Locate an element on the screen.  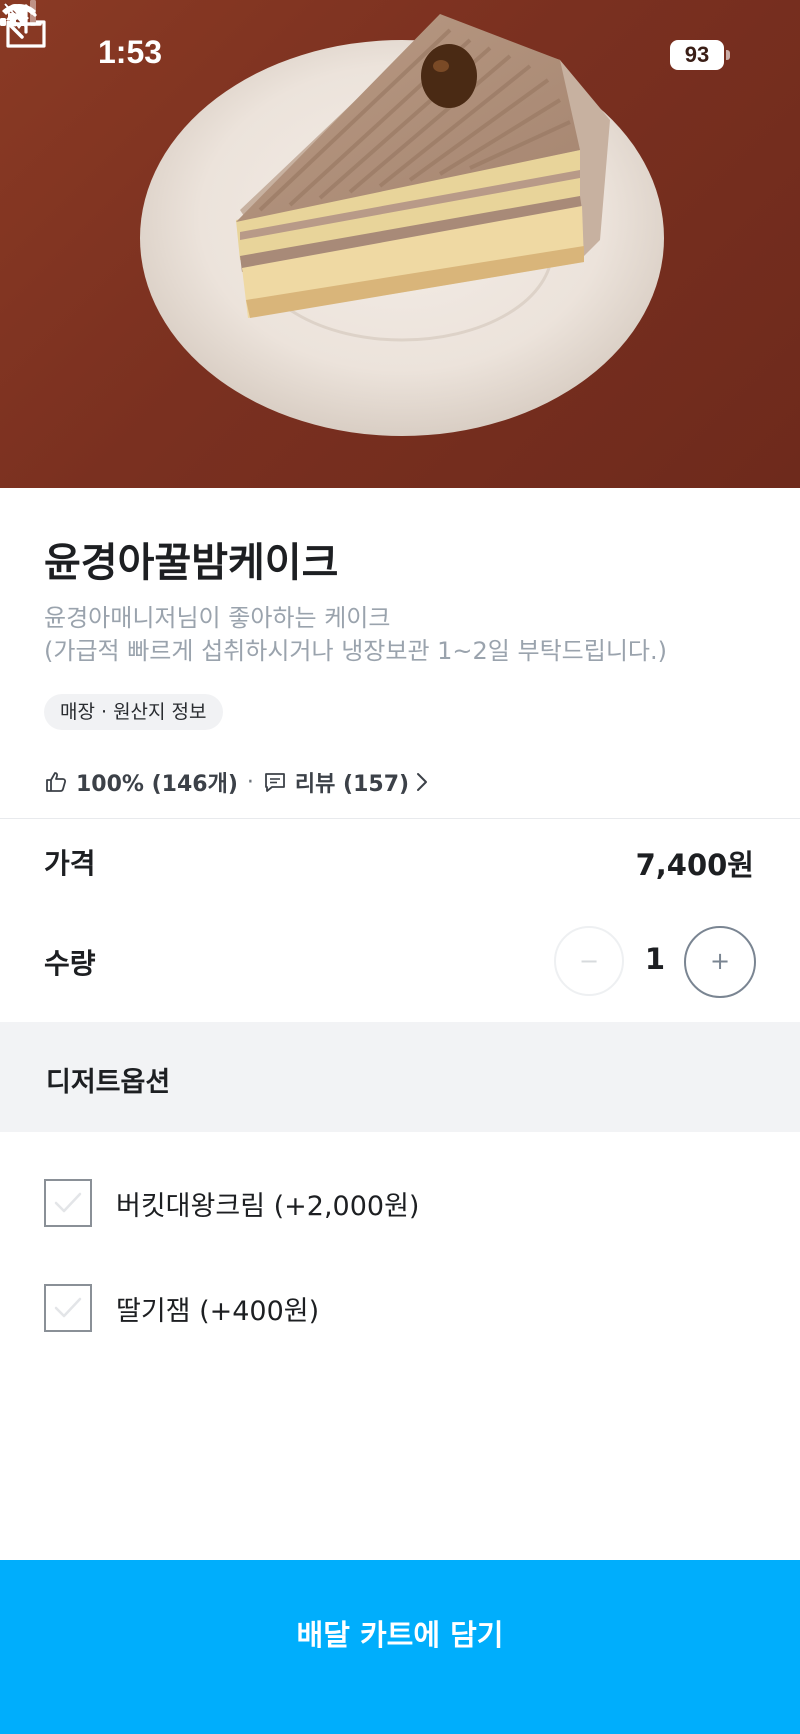
option-item-bucket-cream: 버킷대왕크림 (+2,000원) is located at coordinates (231, 1203).